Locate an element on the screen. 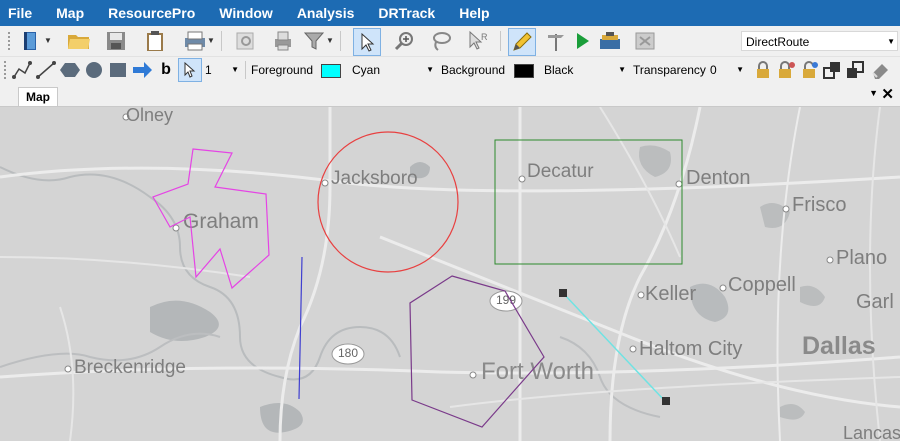 Image resolution: width=900 pixels, height=441 pixels. background-select: Black ▼ is located at coordinates (584, 70).